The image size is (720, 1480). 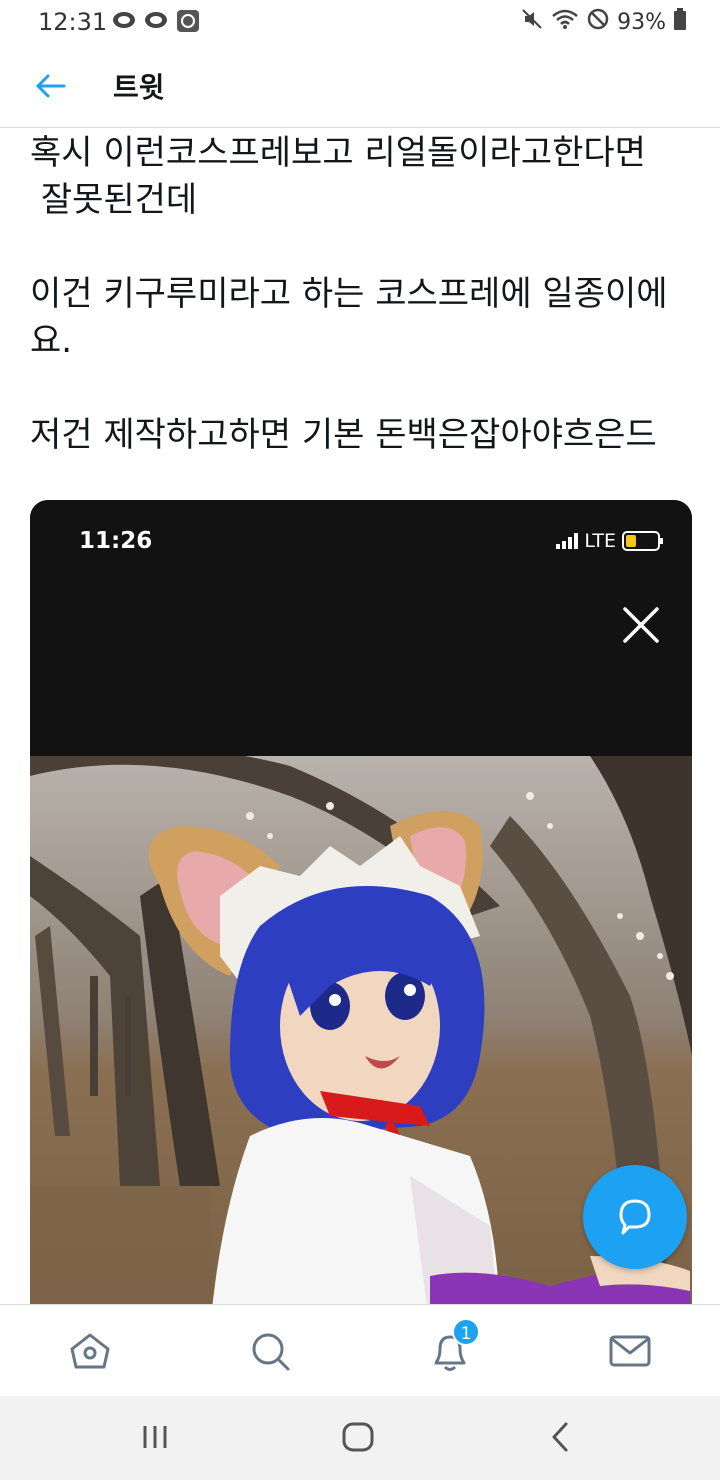 I want to click on status-time: 12:31, so click(x=73, y=22).